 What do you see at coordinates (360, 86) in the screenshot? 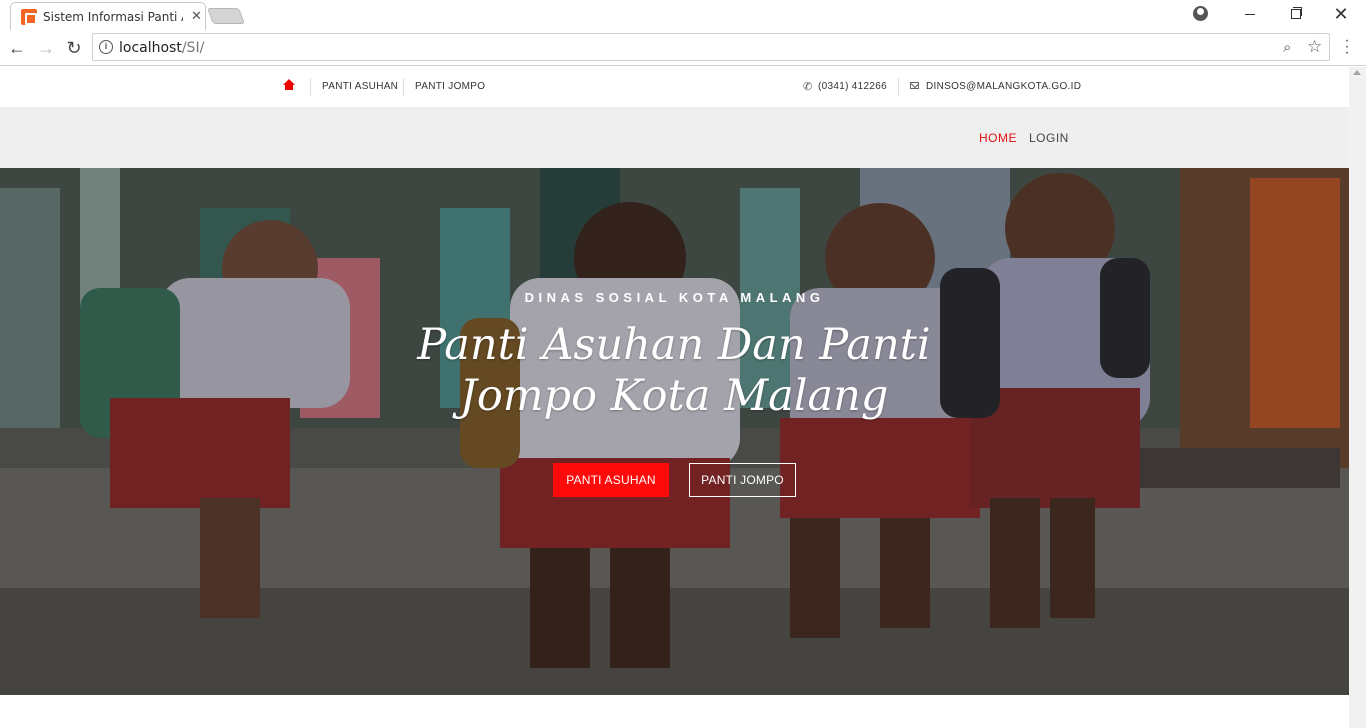
I see `topbar-link-panti-asuhan: PANTI ASUHAN` at bounding box center [360, 86].